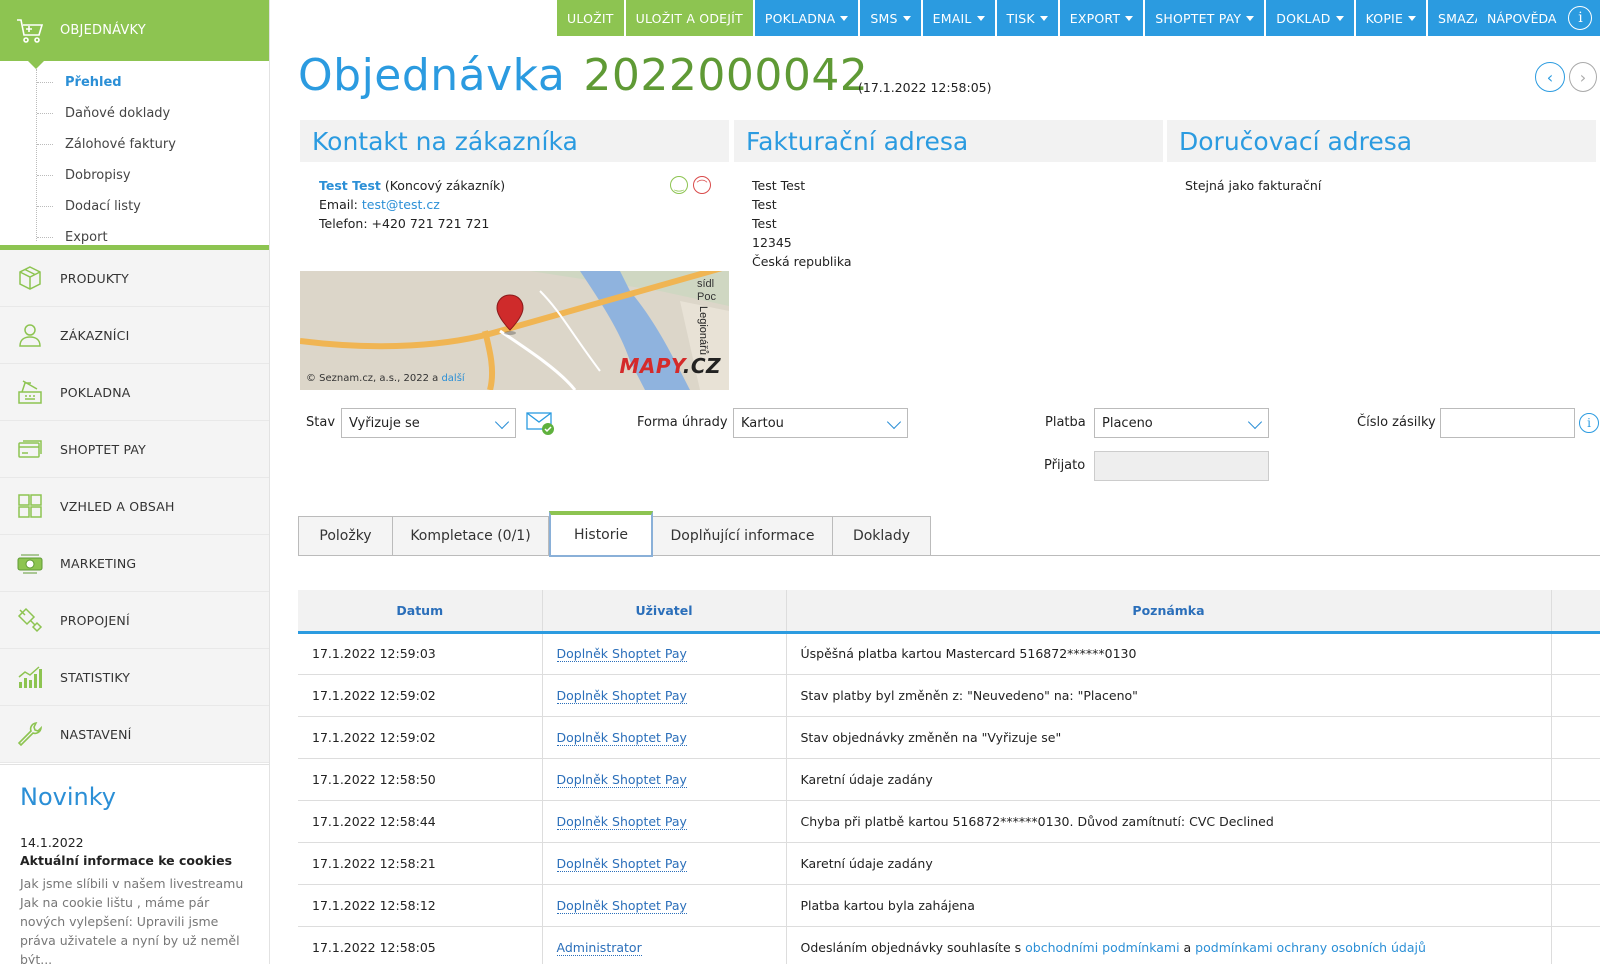  What do you see at coordinates (1391, 18) in the screenshot?
I see `copy-menu-button: KOPIE` at bounding box center [1391, 18].